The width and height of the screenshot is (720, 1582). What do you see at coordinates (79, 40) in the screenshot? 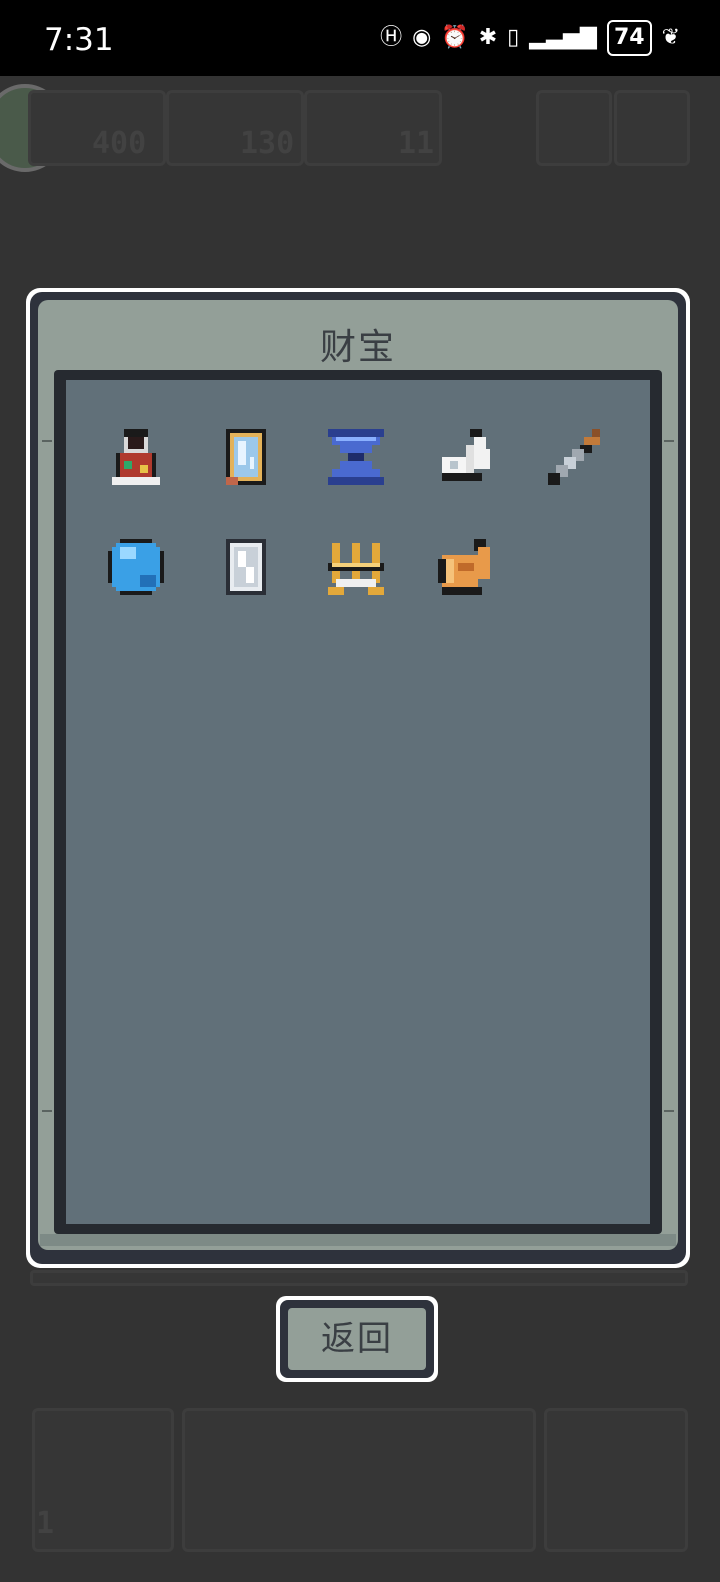
I see `status-time: 7:31` at bounding box center [79, 40].